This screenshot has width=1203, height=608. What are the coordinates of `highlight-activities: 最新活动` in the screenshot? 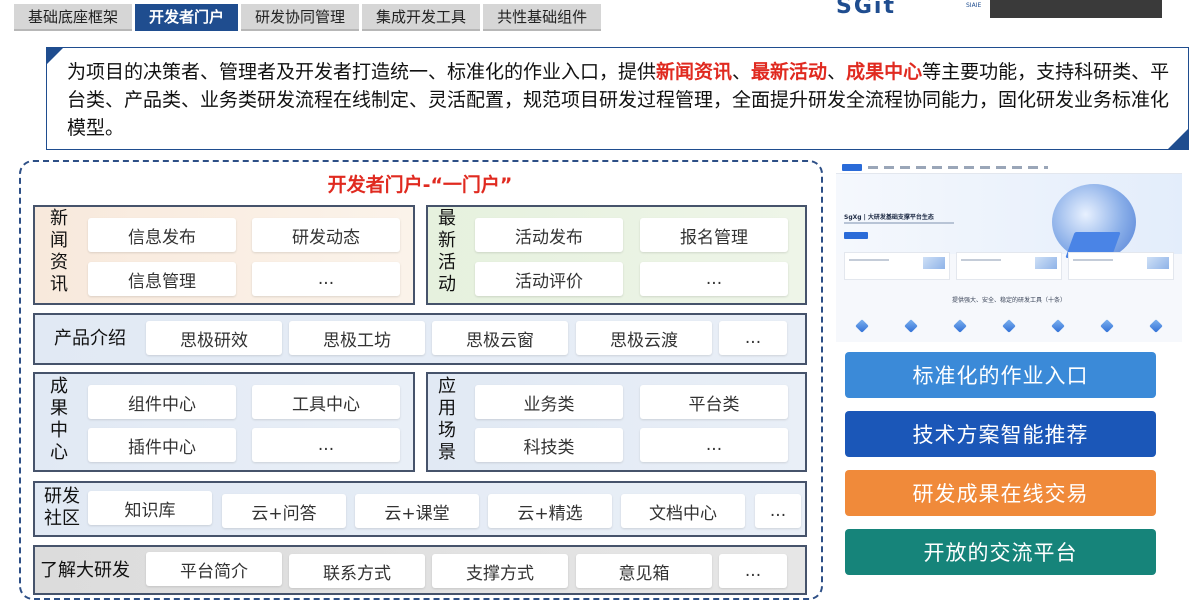 It's located at (789, 72).